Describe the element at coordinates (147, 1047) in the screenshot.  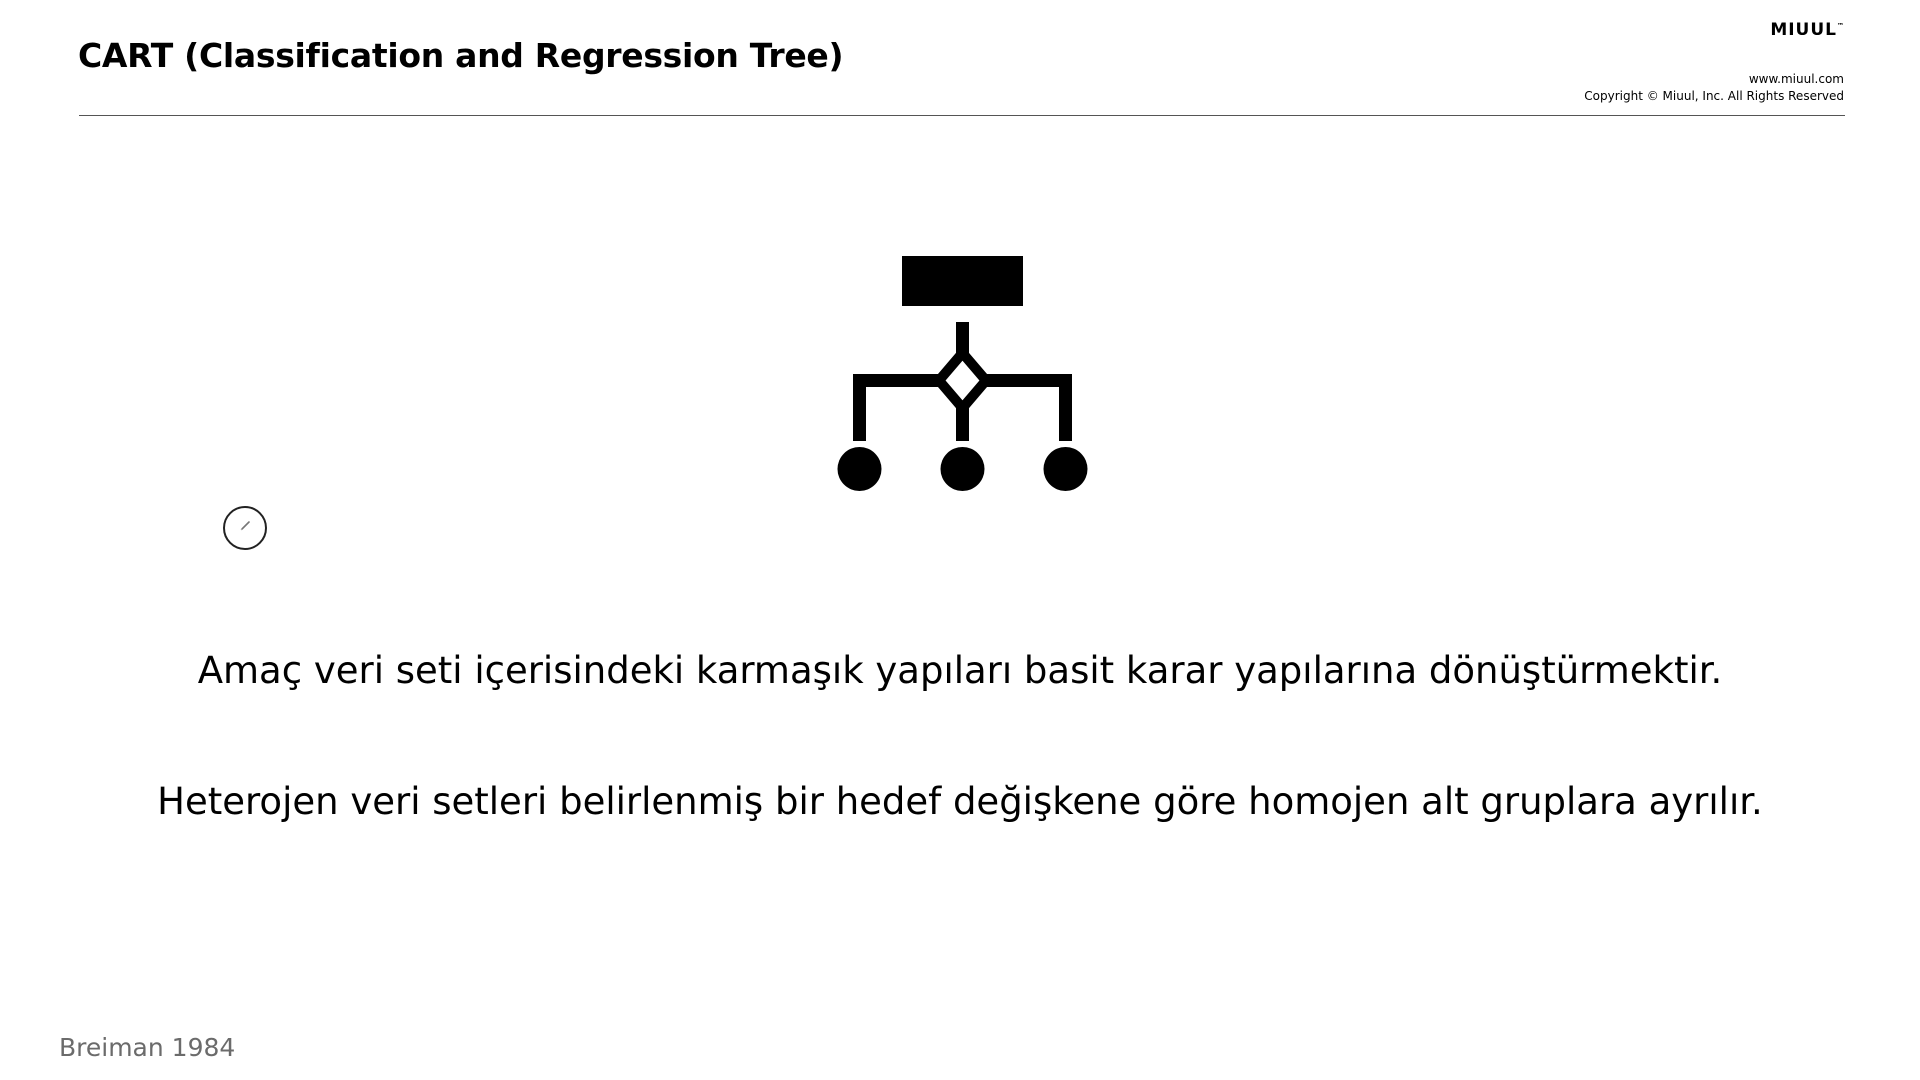
I see `source-citation: Breiman 1984` at that location.